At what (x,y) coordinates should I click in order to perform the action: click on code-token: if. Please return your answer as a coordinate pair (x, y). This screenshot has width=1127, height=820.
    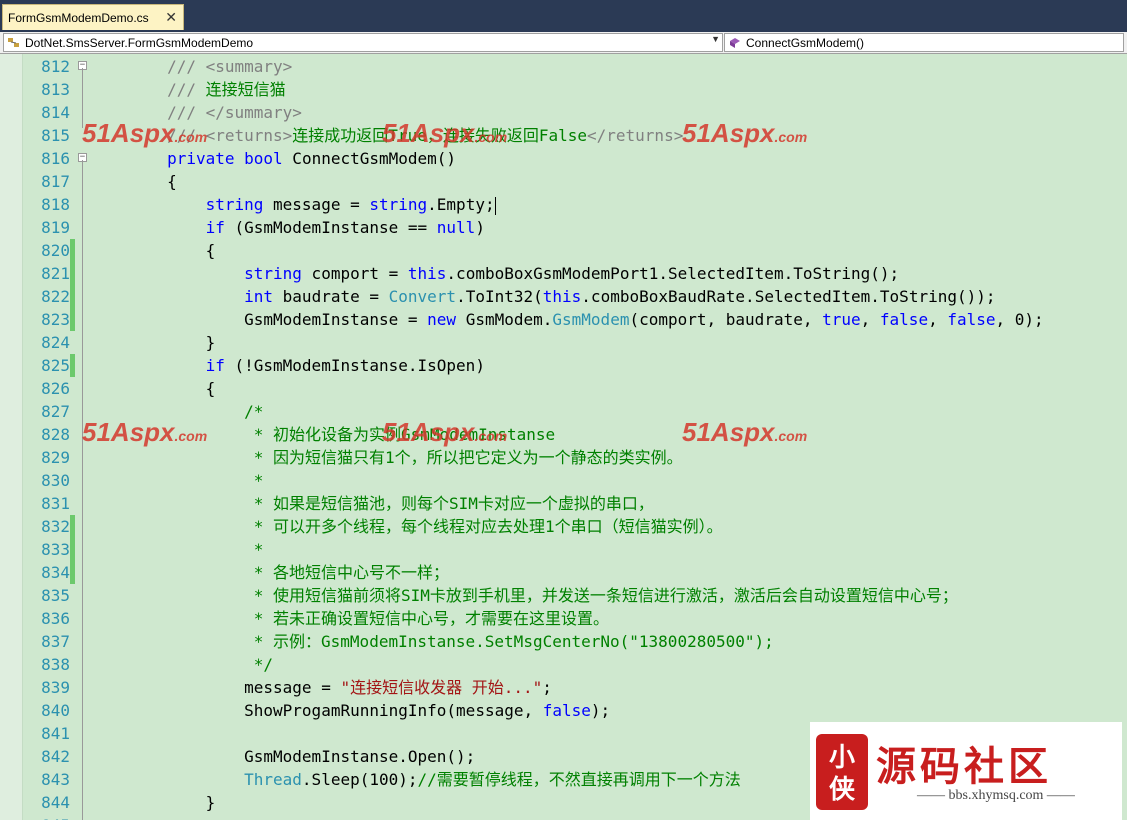
    Looking at the image, I should click on (215, 365).